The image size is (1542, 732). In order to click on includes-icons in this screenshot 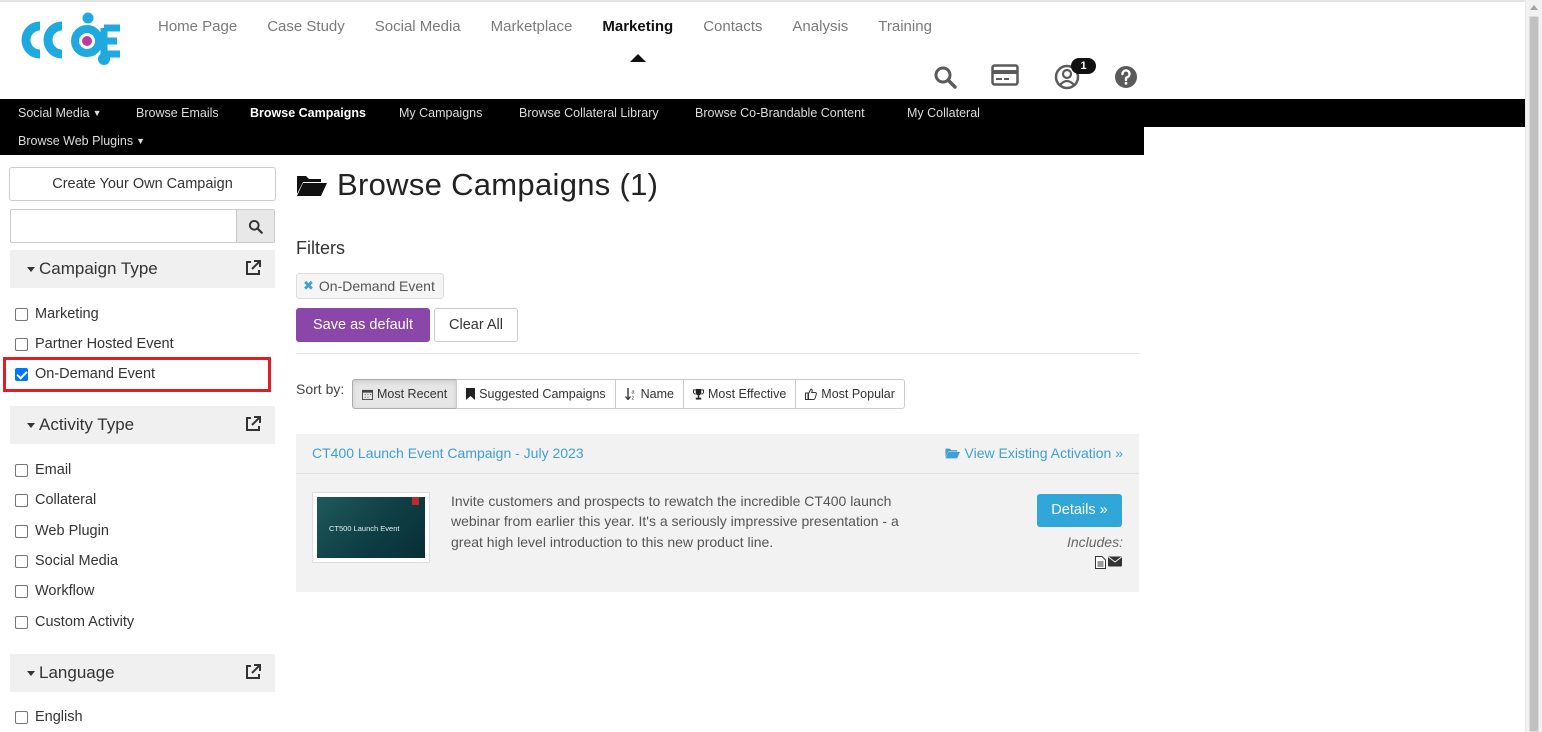, I will do `click(1108, 562)`.